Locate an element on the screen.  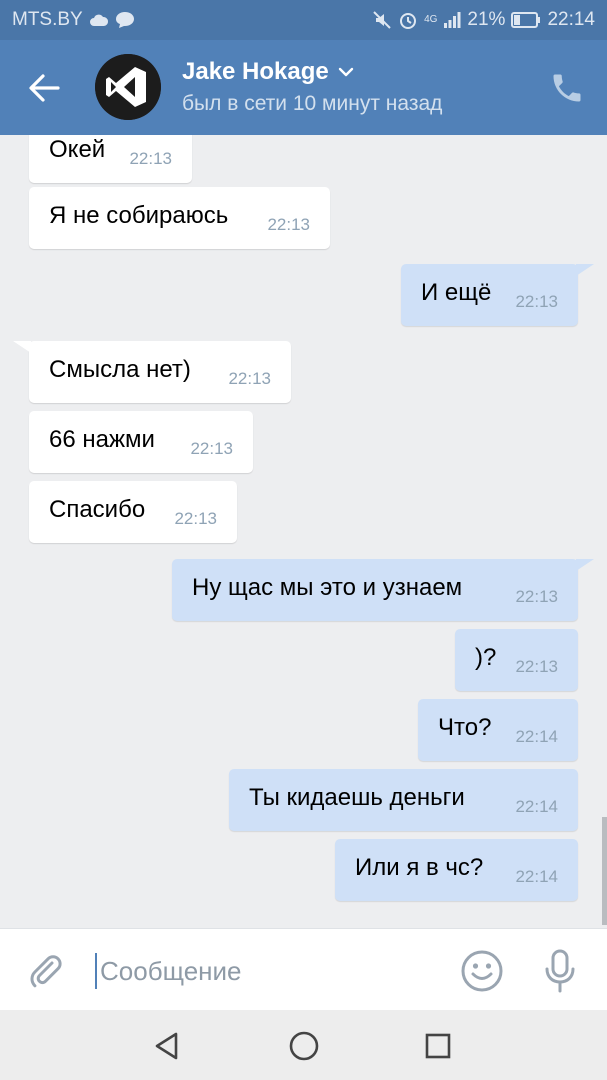
message-outgoing: )? 22:13 is located at coordinates (516, 660).